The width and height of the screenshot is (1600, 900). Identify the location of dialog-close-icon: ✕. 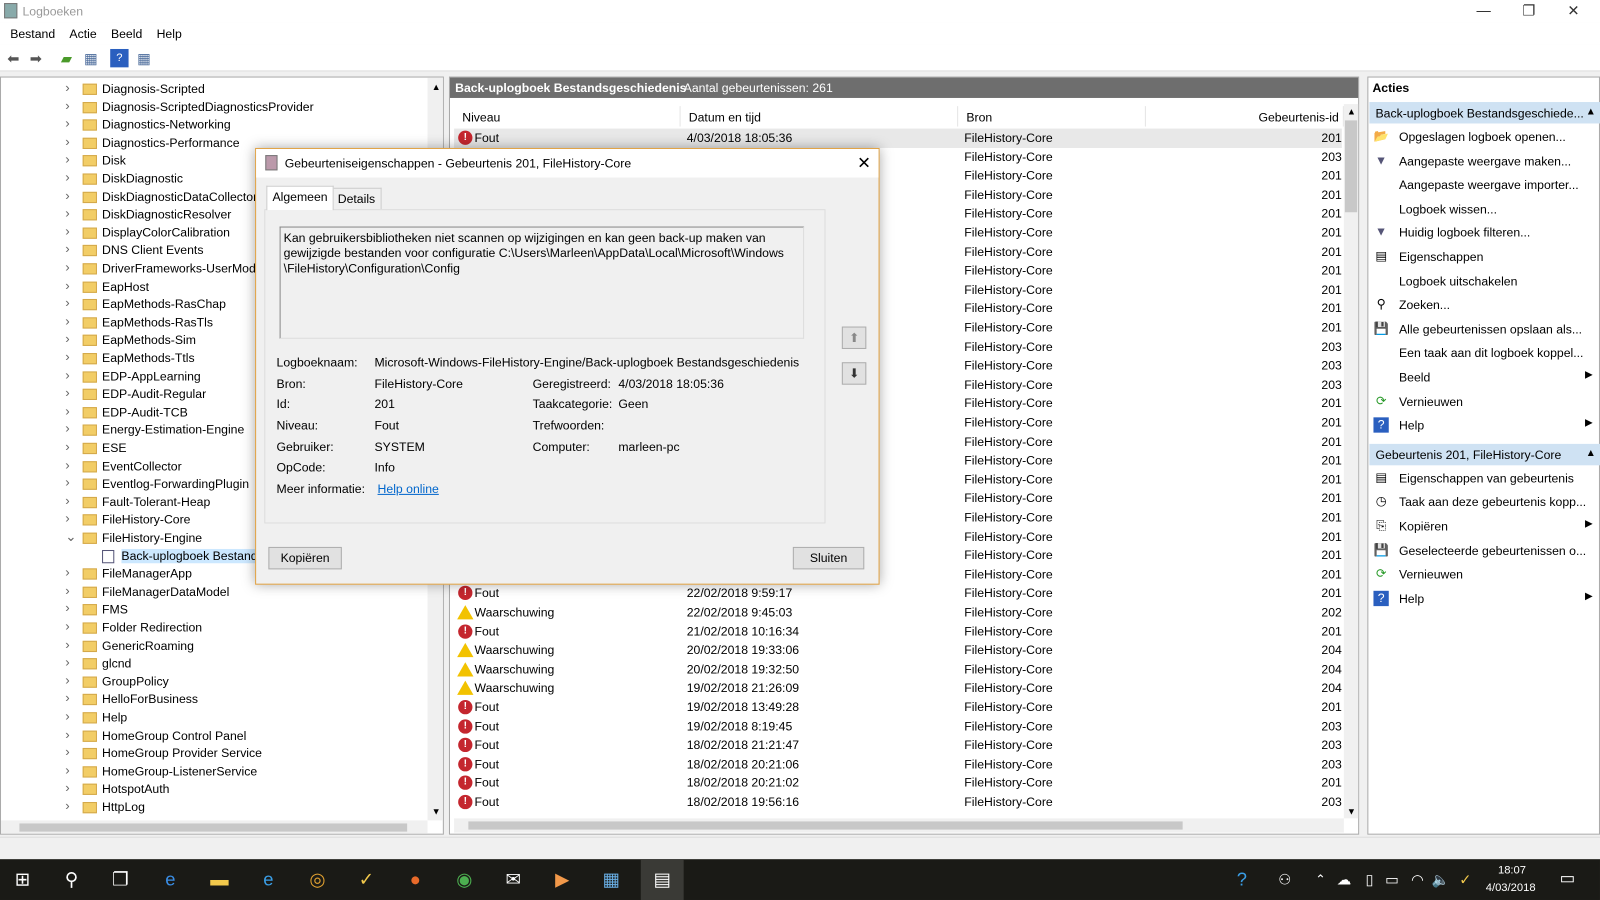
(864, 163).